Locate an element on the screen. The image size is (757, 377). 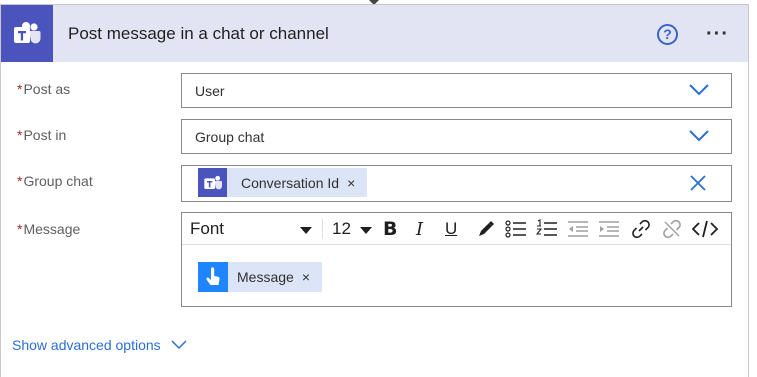
code-view-icon is located at coordinates (705, 229).